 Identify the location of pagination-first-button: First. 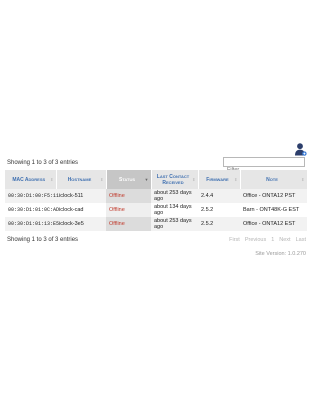
(234, 240).